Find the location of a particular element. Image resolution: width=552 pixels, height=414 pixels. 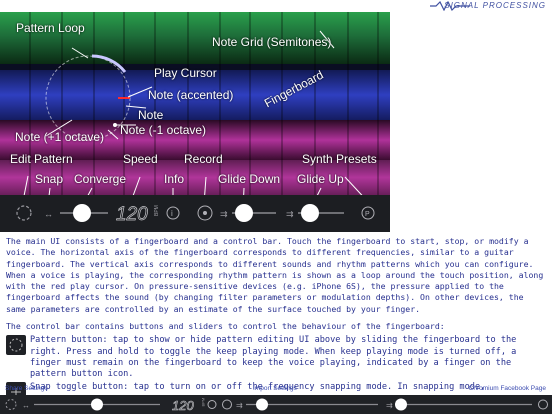

label-edit-pattern: Edit Pattern is located at coordinates (41, 159).